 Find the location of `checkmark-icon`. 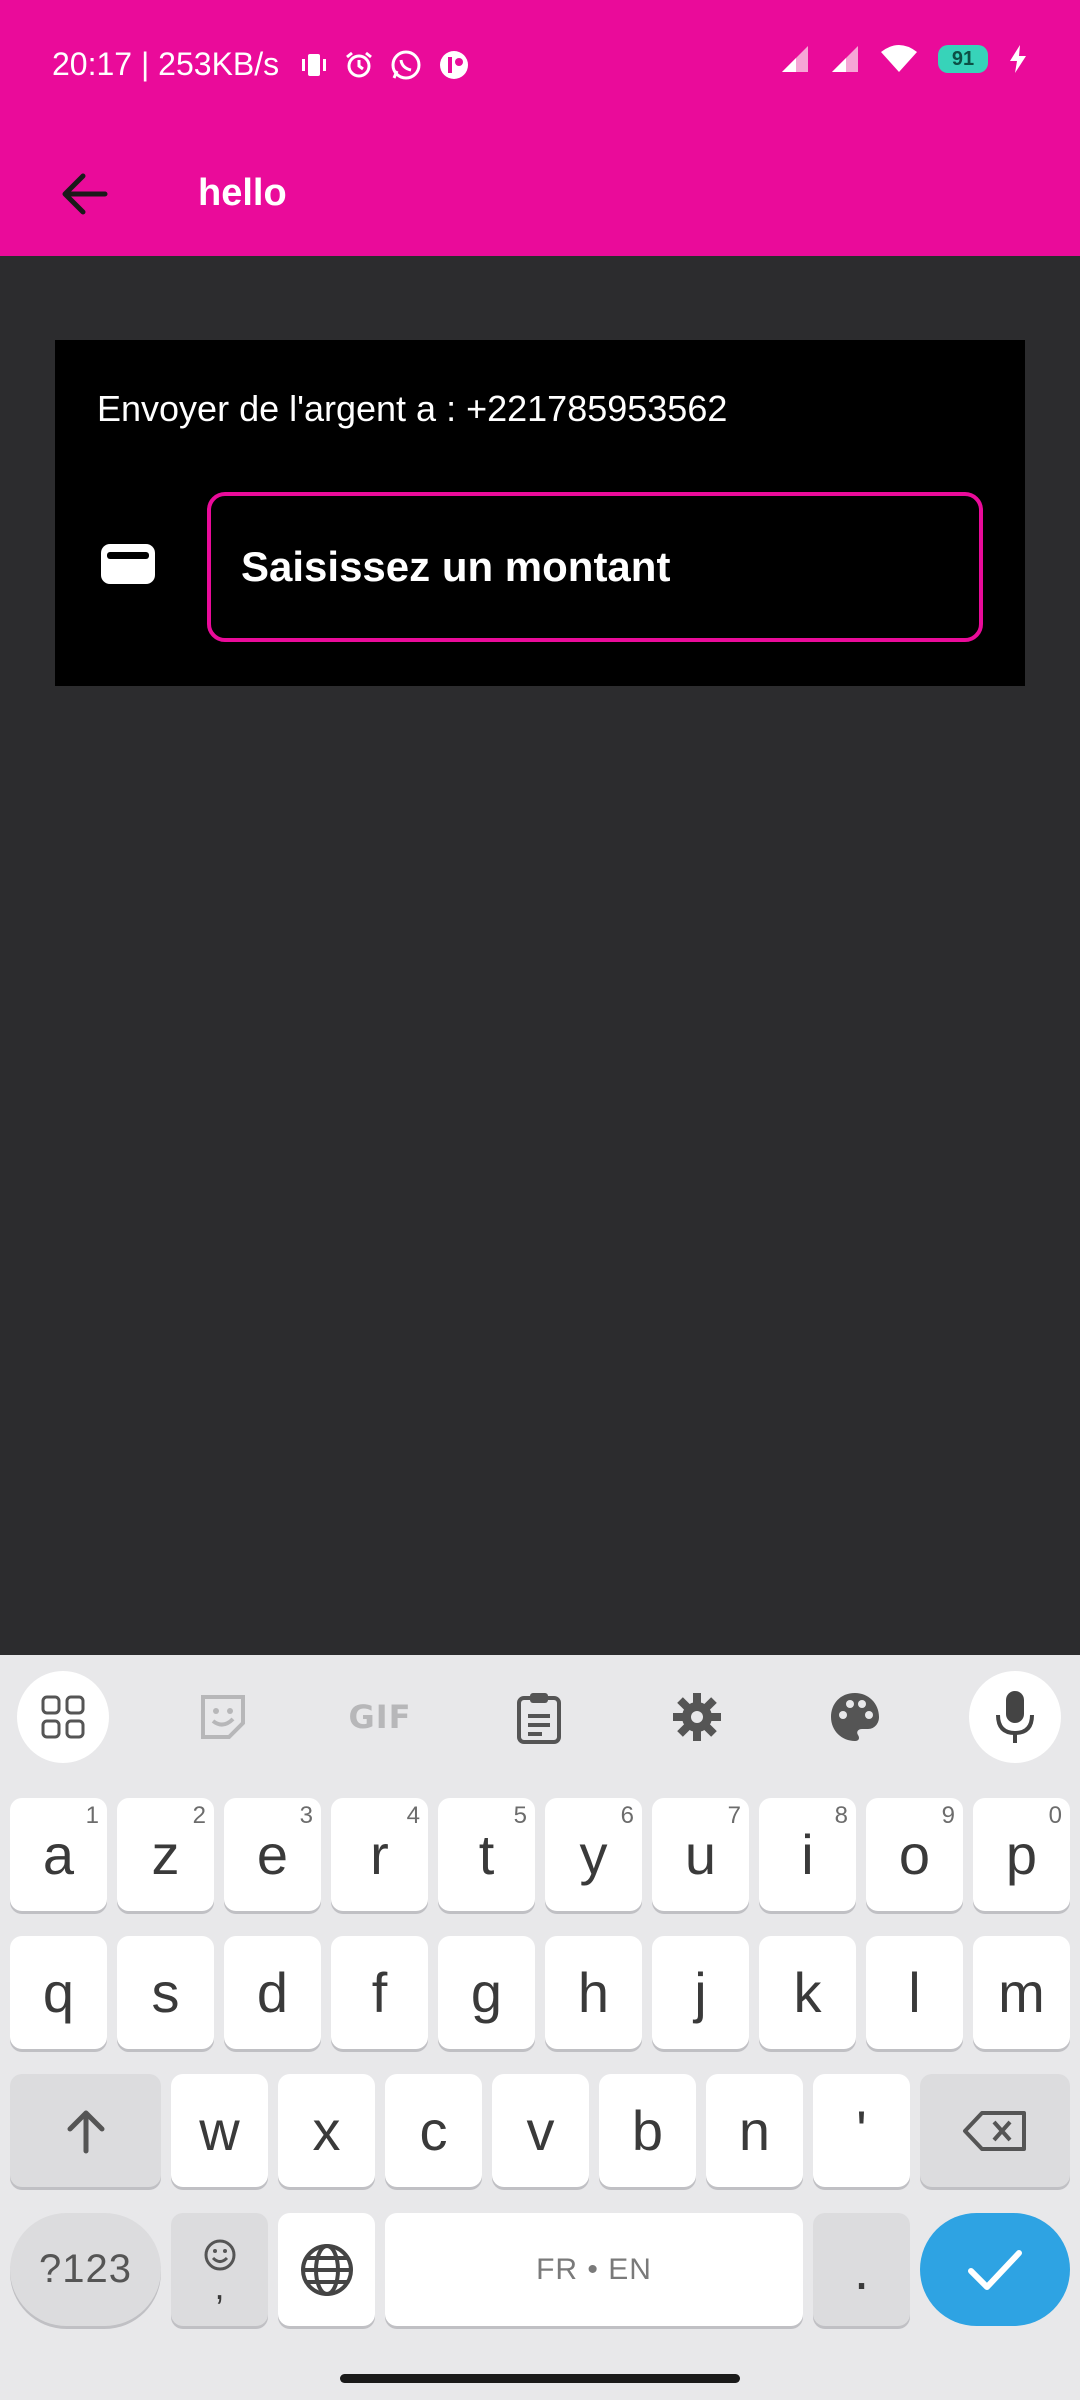

checkmark-icon is located at coordinates (995, 2269).